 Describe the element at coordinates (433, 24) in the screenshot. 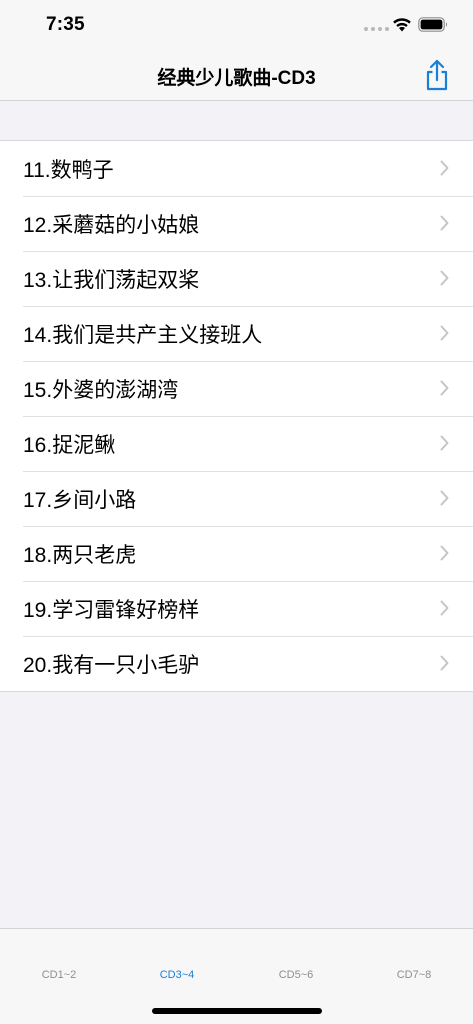

I see `battery-icon` at that location.